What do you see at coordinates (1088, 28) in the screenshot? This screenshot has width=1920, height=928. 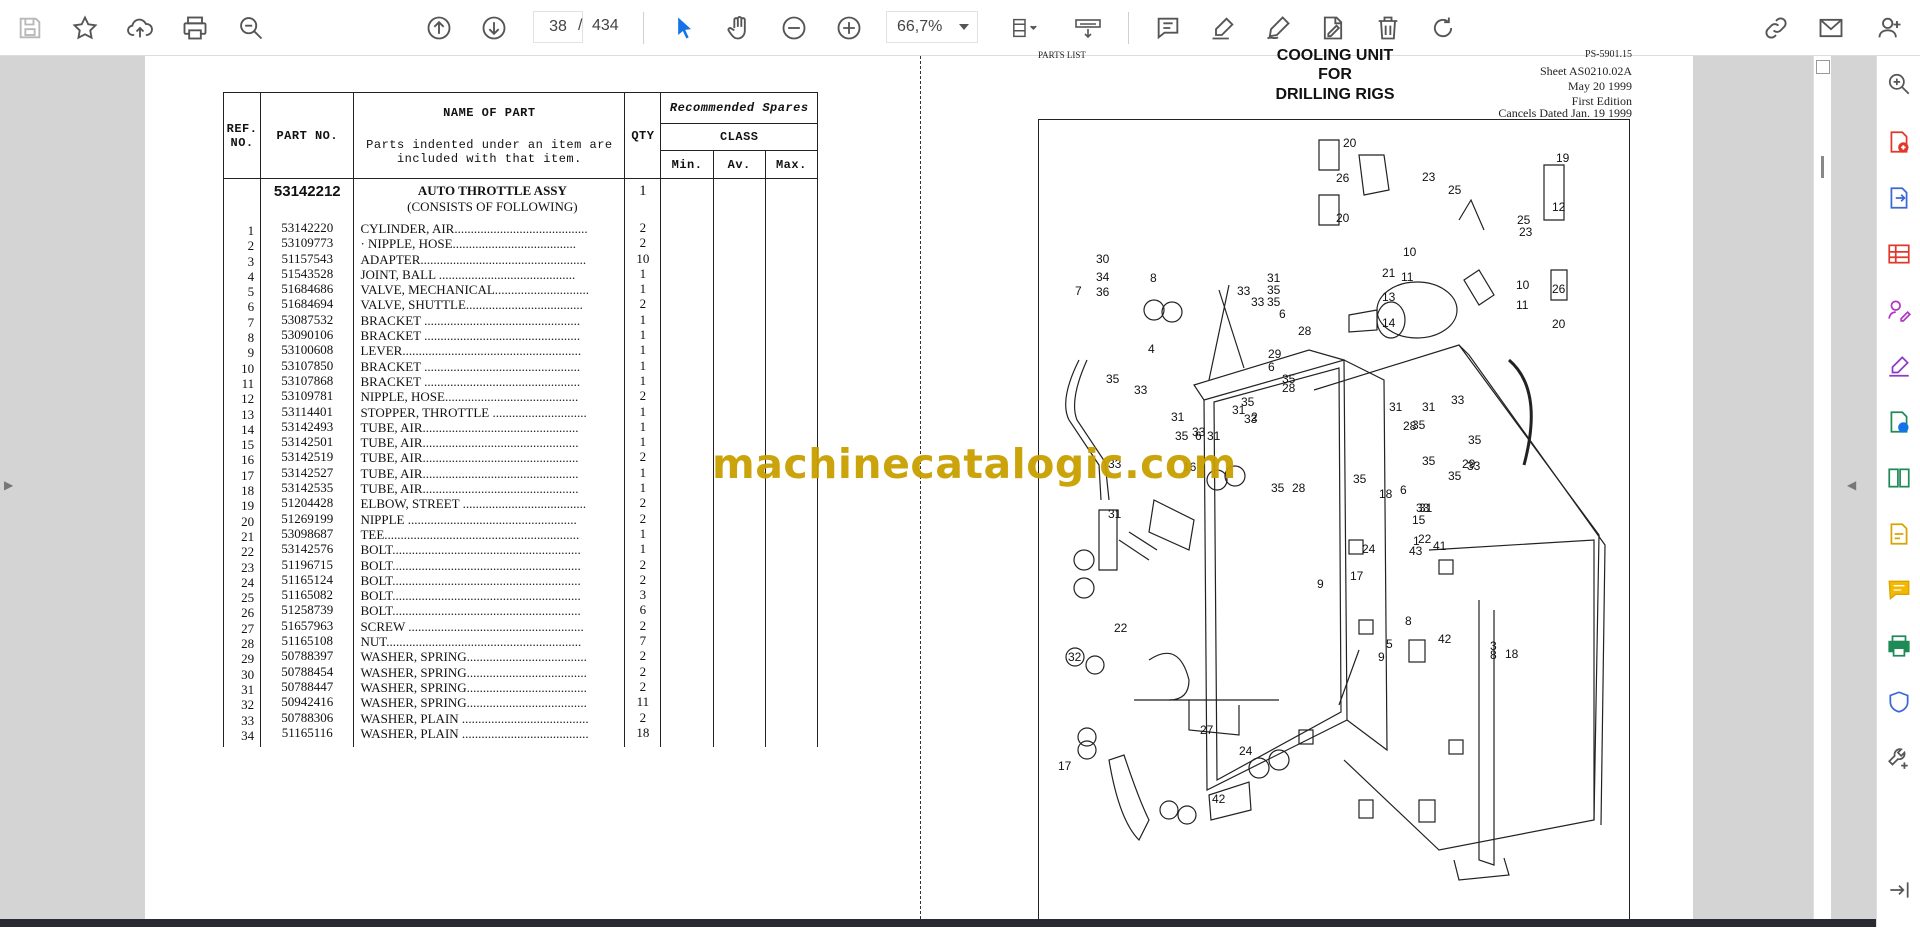 I see `scroll-mode-icon` at bounding box center [1088, 28].